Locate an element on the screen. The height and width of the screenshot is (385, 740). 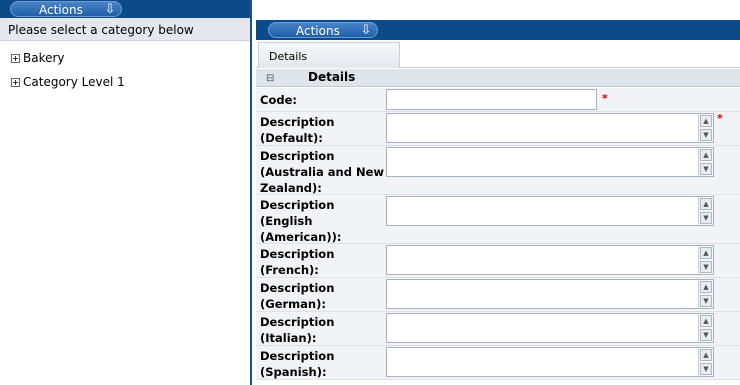
form-row-code: Code: * is located at coordinates (498, 100).